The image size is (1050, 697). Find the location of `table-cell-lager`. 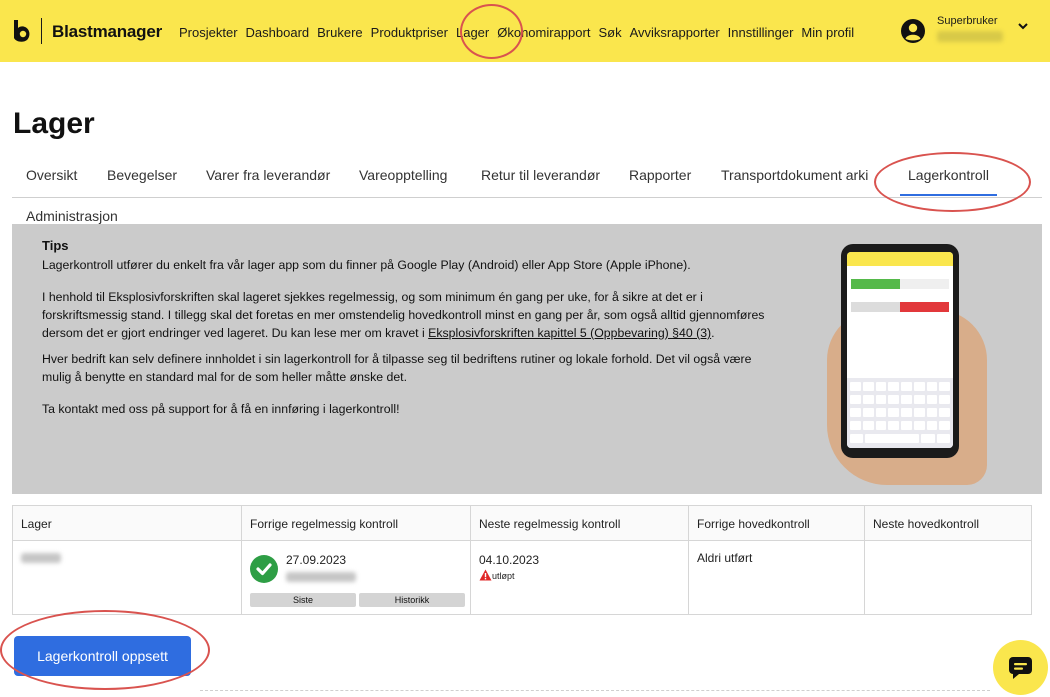

table-cell-lager is located at coordinates (127, 577).